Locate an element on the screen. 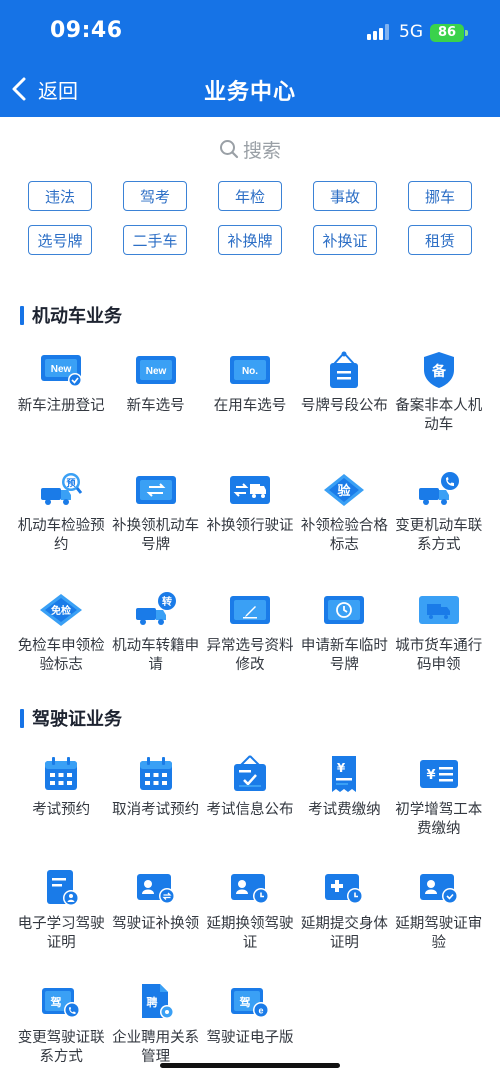  tag-accident: 事故 is located at coordinates (345, 196).